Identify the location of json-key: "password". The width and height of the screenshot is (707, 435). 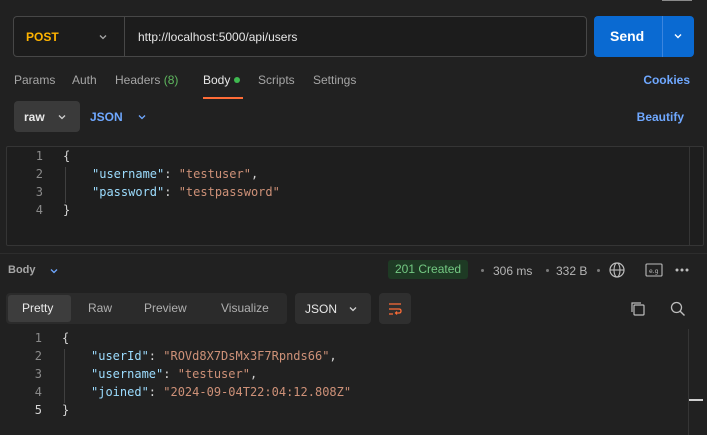
(128, 192).